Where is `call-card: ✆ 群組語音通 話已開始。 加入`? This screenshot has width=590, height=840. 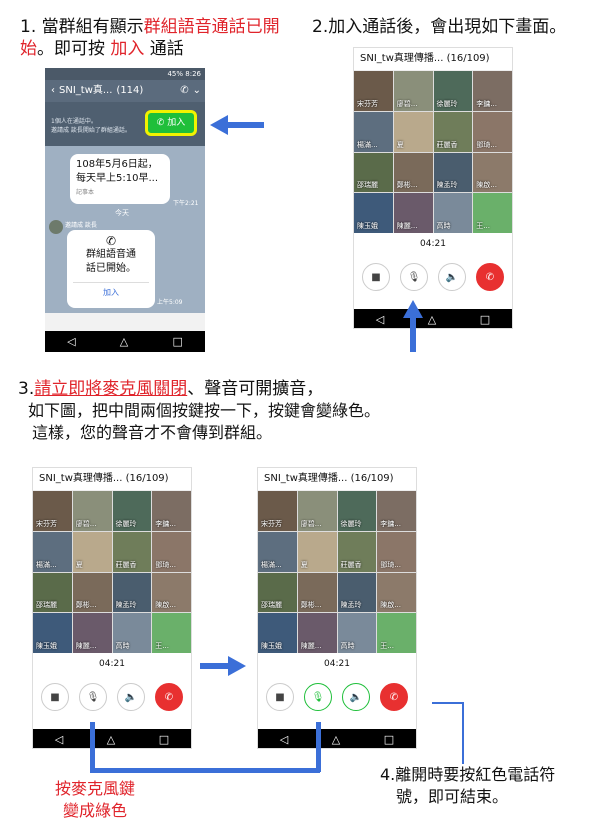 call-card: ✆ 群組語音通 話已開始。 加入 is located at coordinates (111, 269).